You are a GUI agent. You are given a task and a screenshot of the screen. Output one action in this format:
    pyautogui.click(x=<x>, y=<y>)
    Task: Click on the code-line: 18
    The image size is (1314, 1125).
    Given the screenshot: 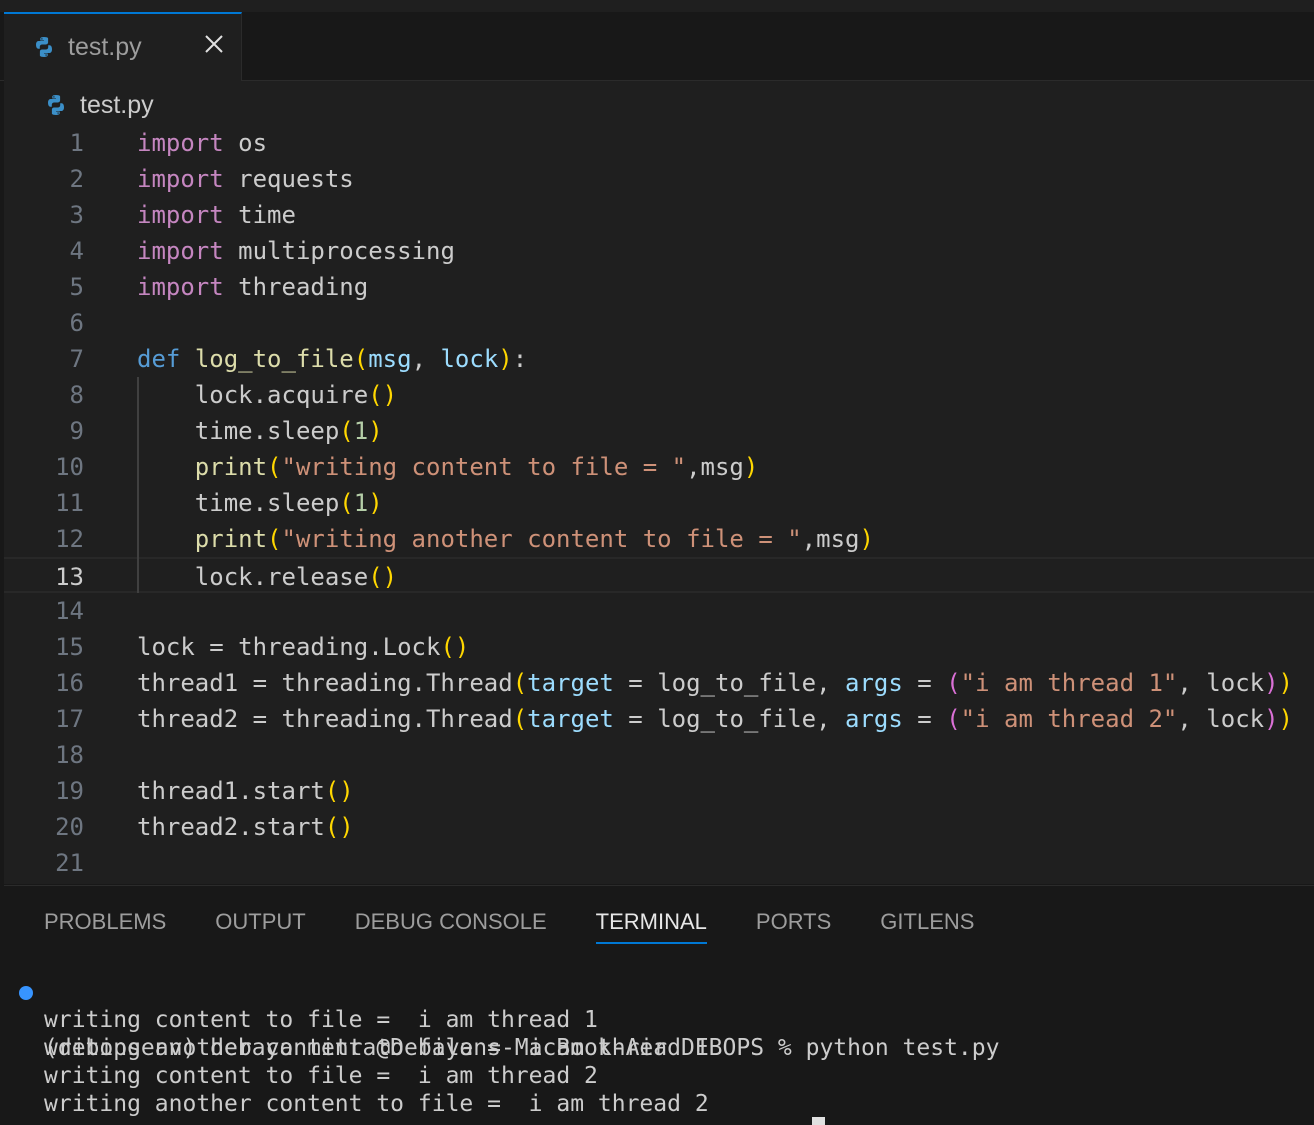 What is the action you would take?
    pyautogui.click(x=659, y=755)
    